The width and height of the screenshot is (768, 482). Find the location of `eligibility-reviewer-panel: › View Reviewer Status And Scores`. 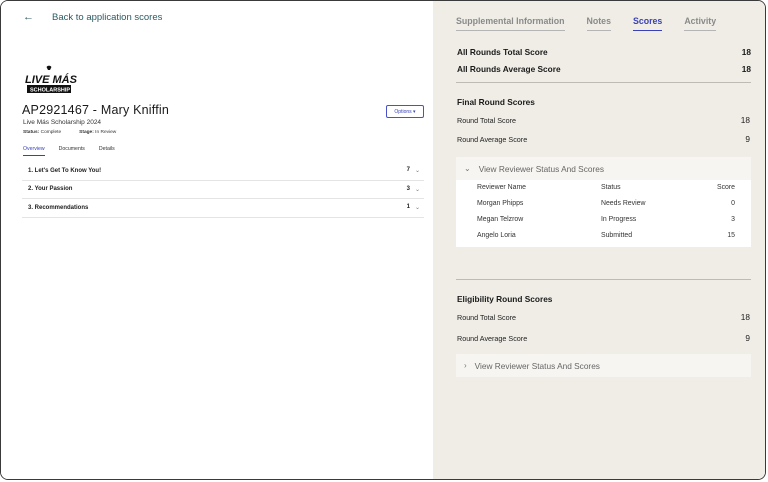

eligibility-reviewer-panel: › View Reviewer Status And Scores is located at coordinates (603, 365).